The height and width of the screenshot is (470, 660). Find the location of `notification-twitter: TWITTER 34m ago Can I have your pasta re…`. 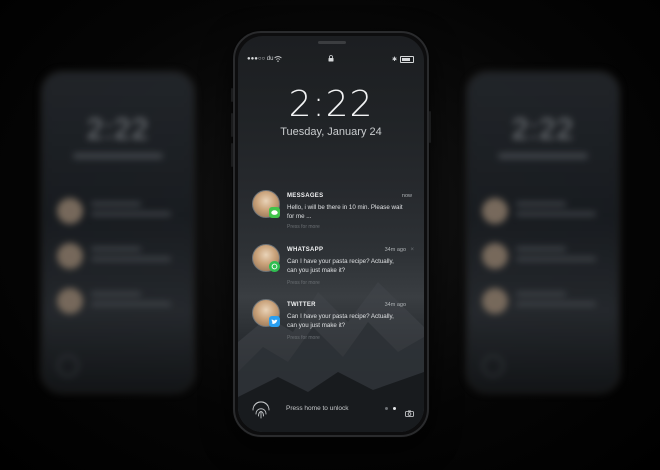

notification-twitter: TWITTER 34m ago Can I have your pasta re… is located at coordinates (333, 324).